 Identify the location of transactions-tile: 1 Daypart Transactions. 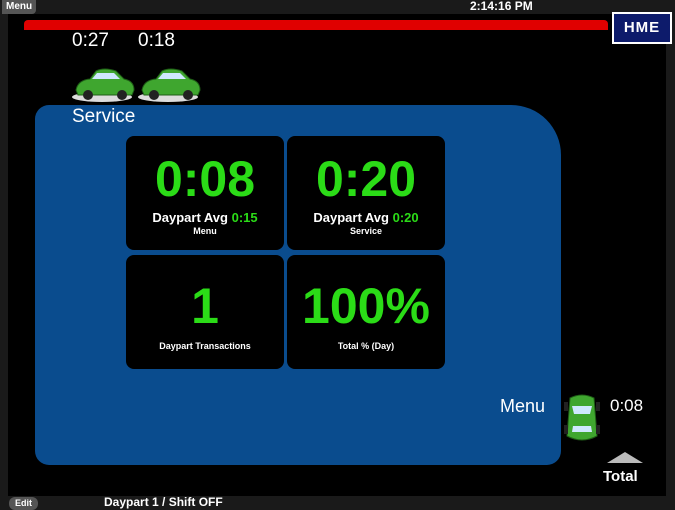
(205, 312).